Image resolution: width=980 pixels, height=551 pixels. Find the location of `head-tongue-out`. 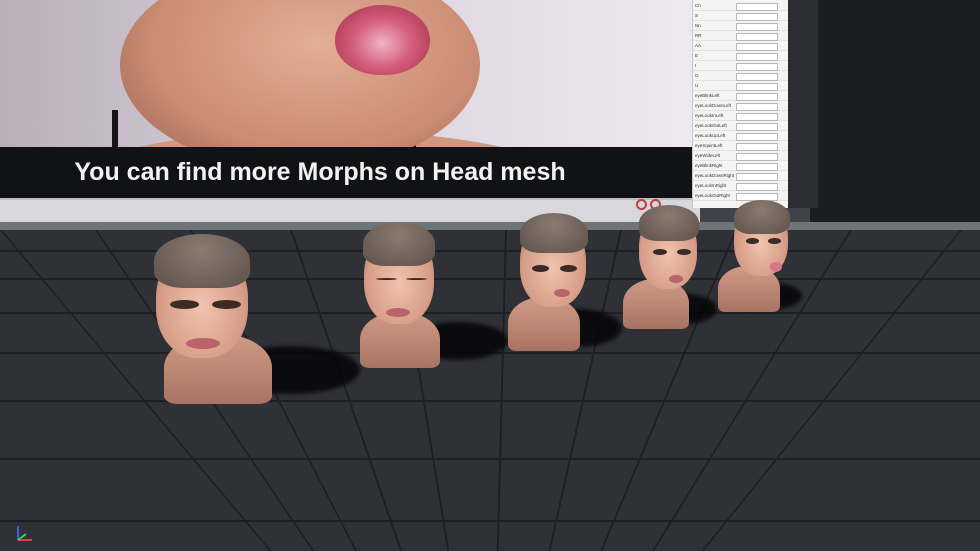

head-tongue-out is located at coordinates (763, 257).